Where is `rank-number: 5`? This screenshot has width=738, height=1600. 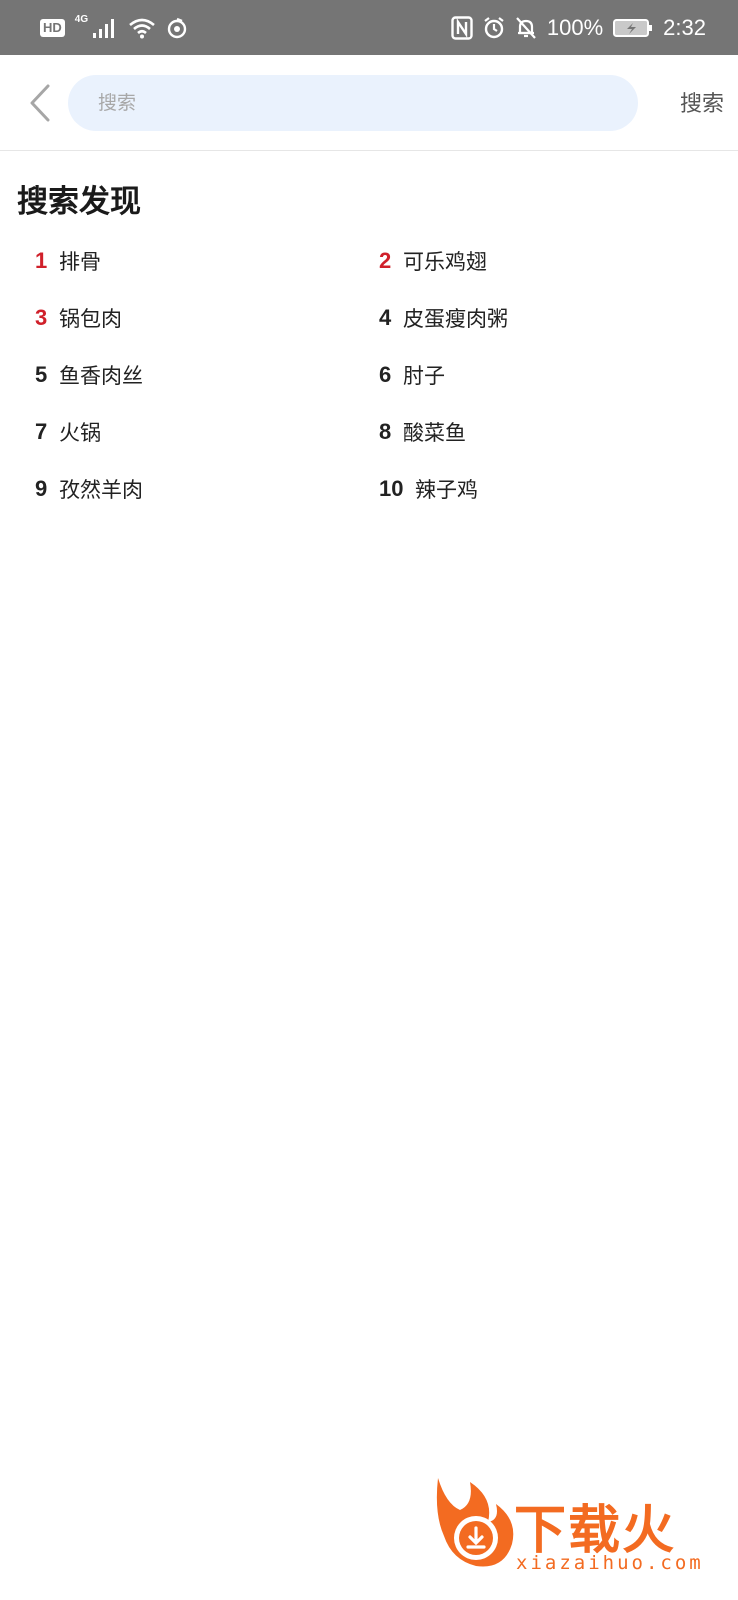 rank-number: 5 is located at coordinates (41, 374).